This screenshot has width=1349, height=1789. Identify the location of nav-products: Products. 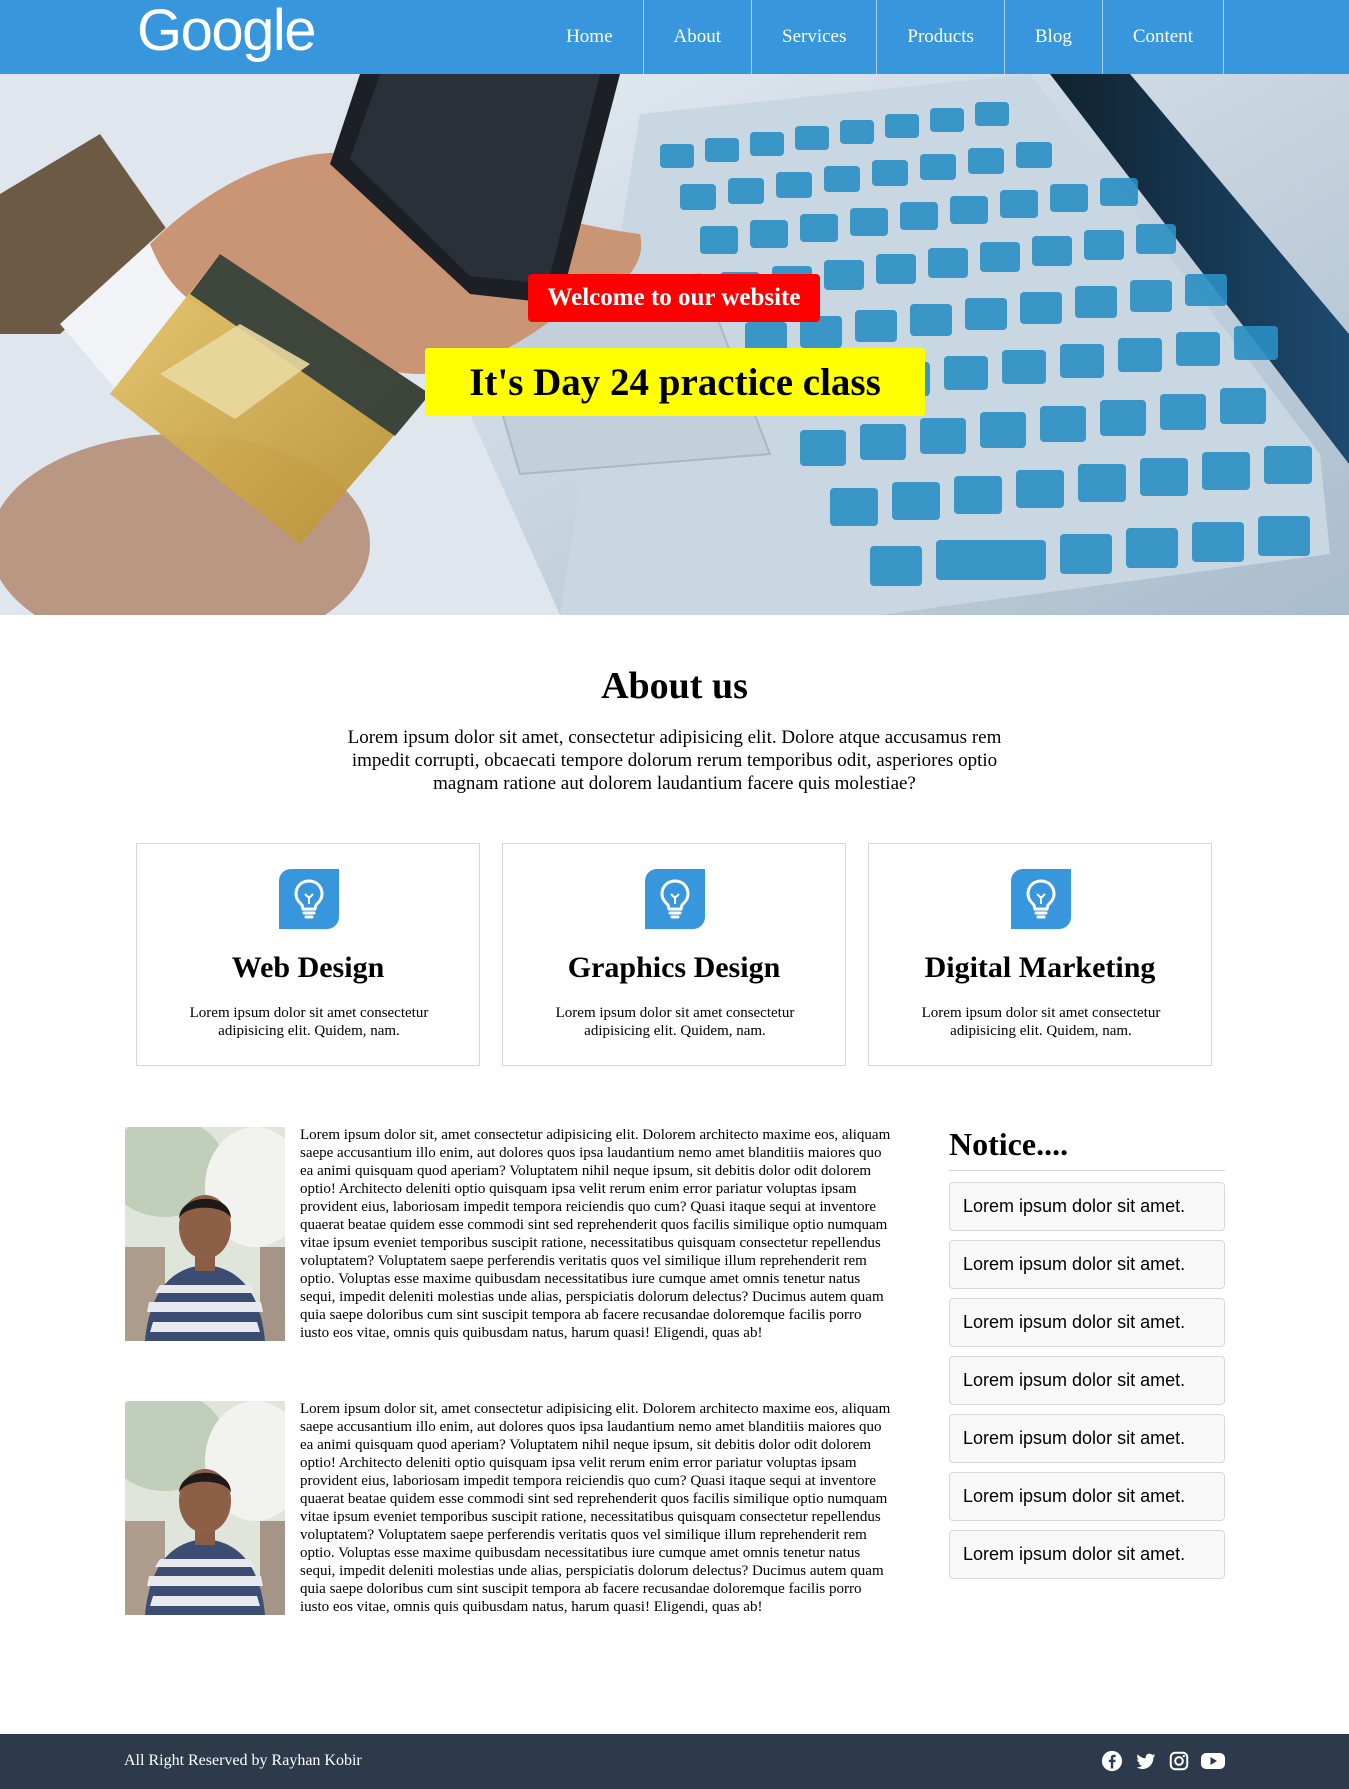
(941, 37).